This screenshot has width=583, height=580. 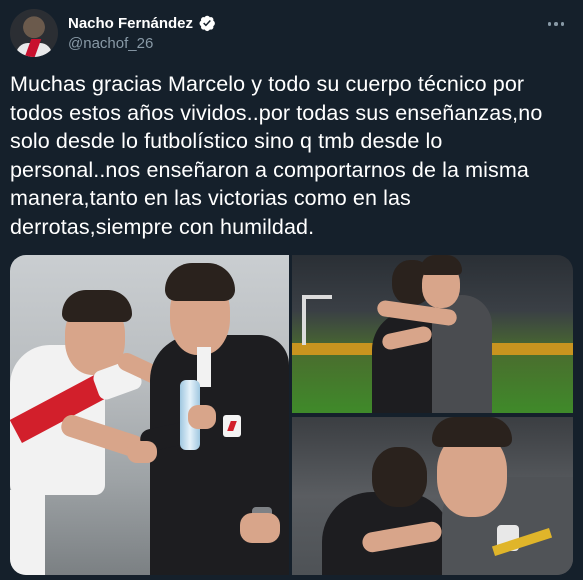 I want to click on author-display-name: Nacho Fernández, so click(x=130, y=23).